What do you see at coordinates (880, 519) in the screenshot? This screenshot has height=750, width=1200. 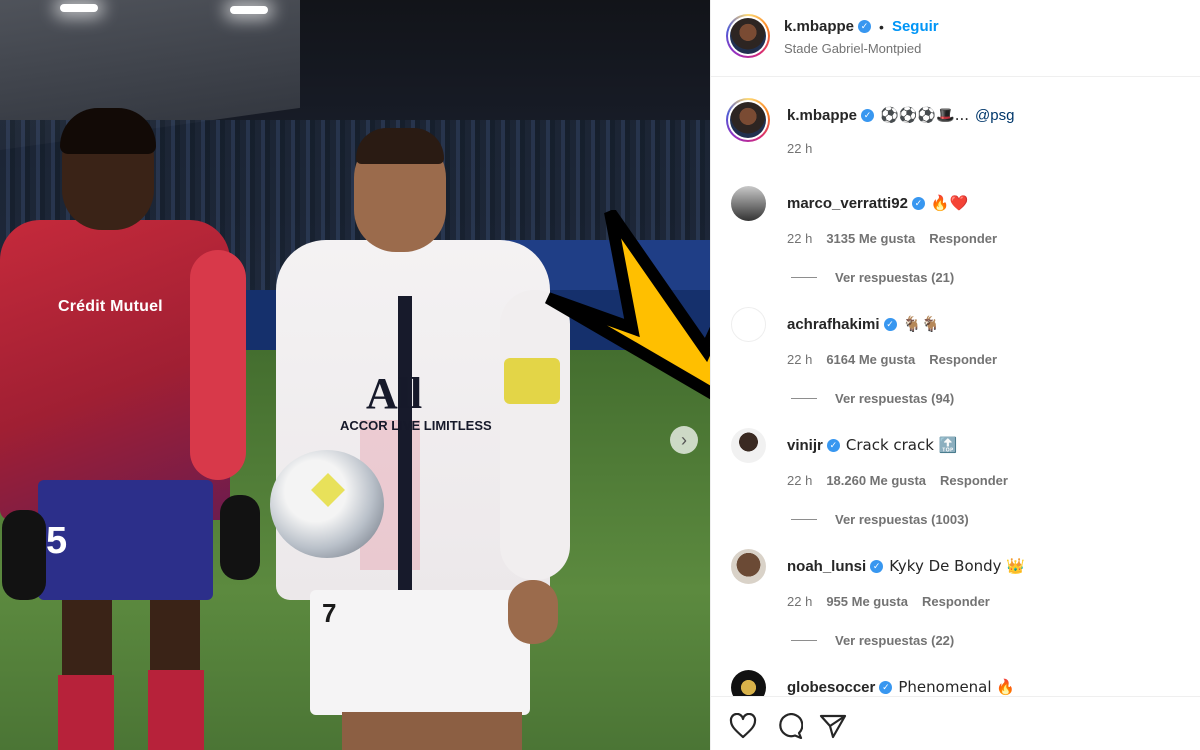 I see `view-replies-button: Ver respuestas (1003)` at bounding box center [880, 519].